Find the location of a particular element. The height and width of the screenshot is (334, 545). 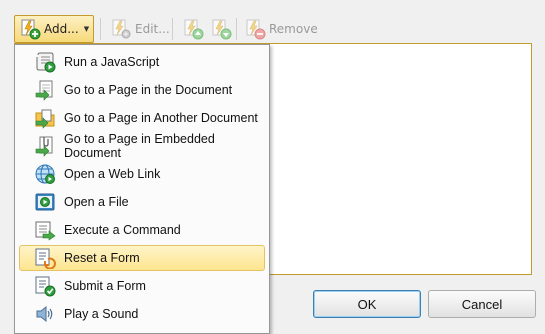

menu-item-goto-embedded-document: Go to a Page in Embedded Document is located at coordinates (142, 146).